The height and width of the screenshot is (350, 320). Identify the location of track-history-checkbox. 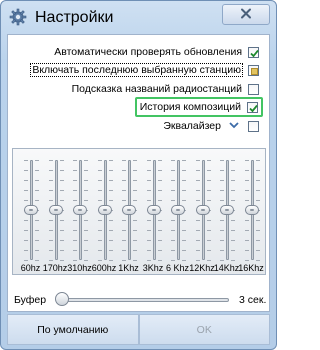
(252, 107).